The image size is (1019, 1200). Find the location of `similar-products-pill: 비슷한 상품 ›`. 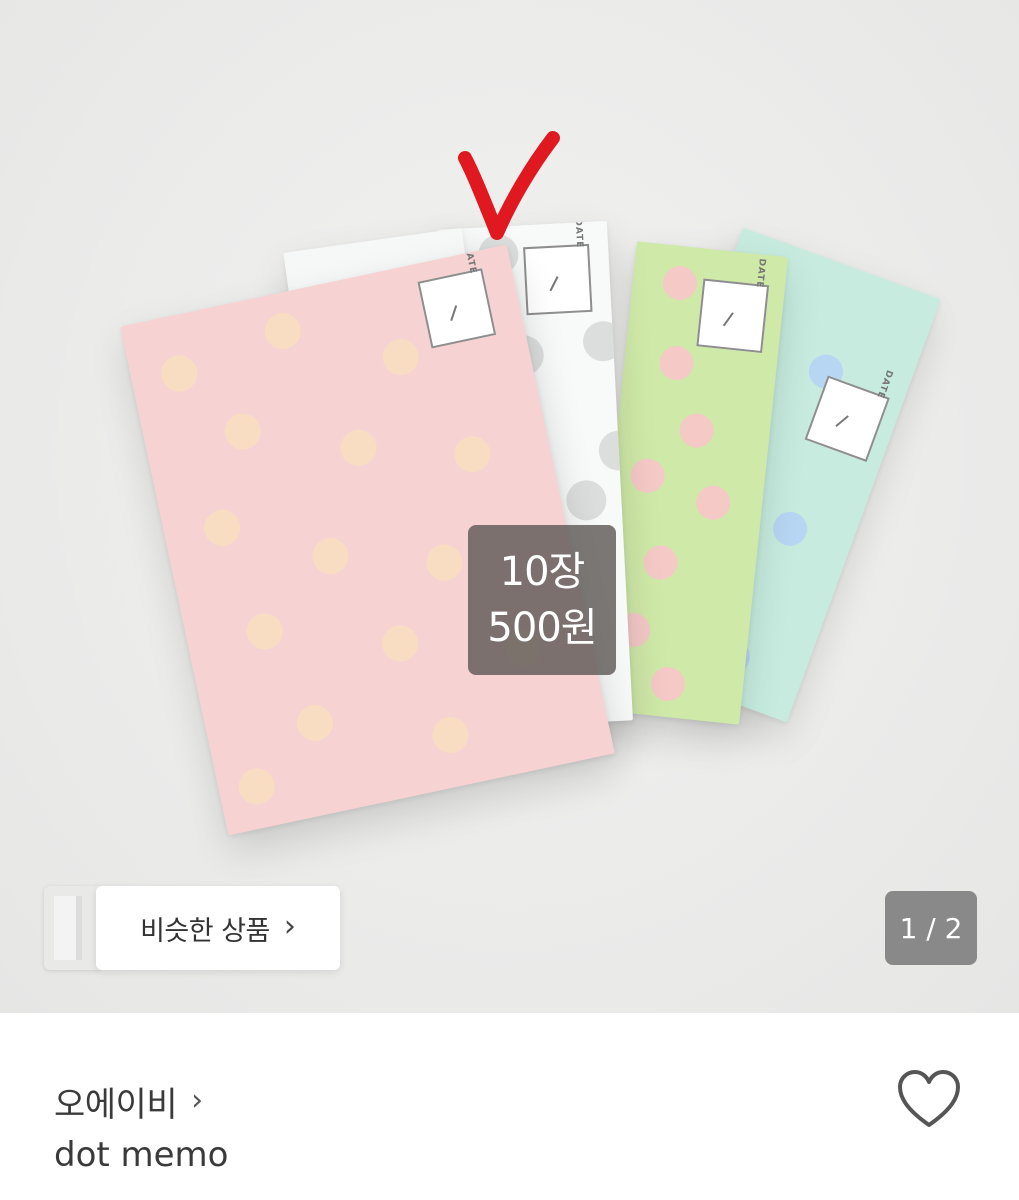

similar-products-pill: 비슷한 상품 › is located at coordinates (218, 928).